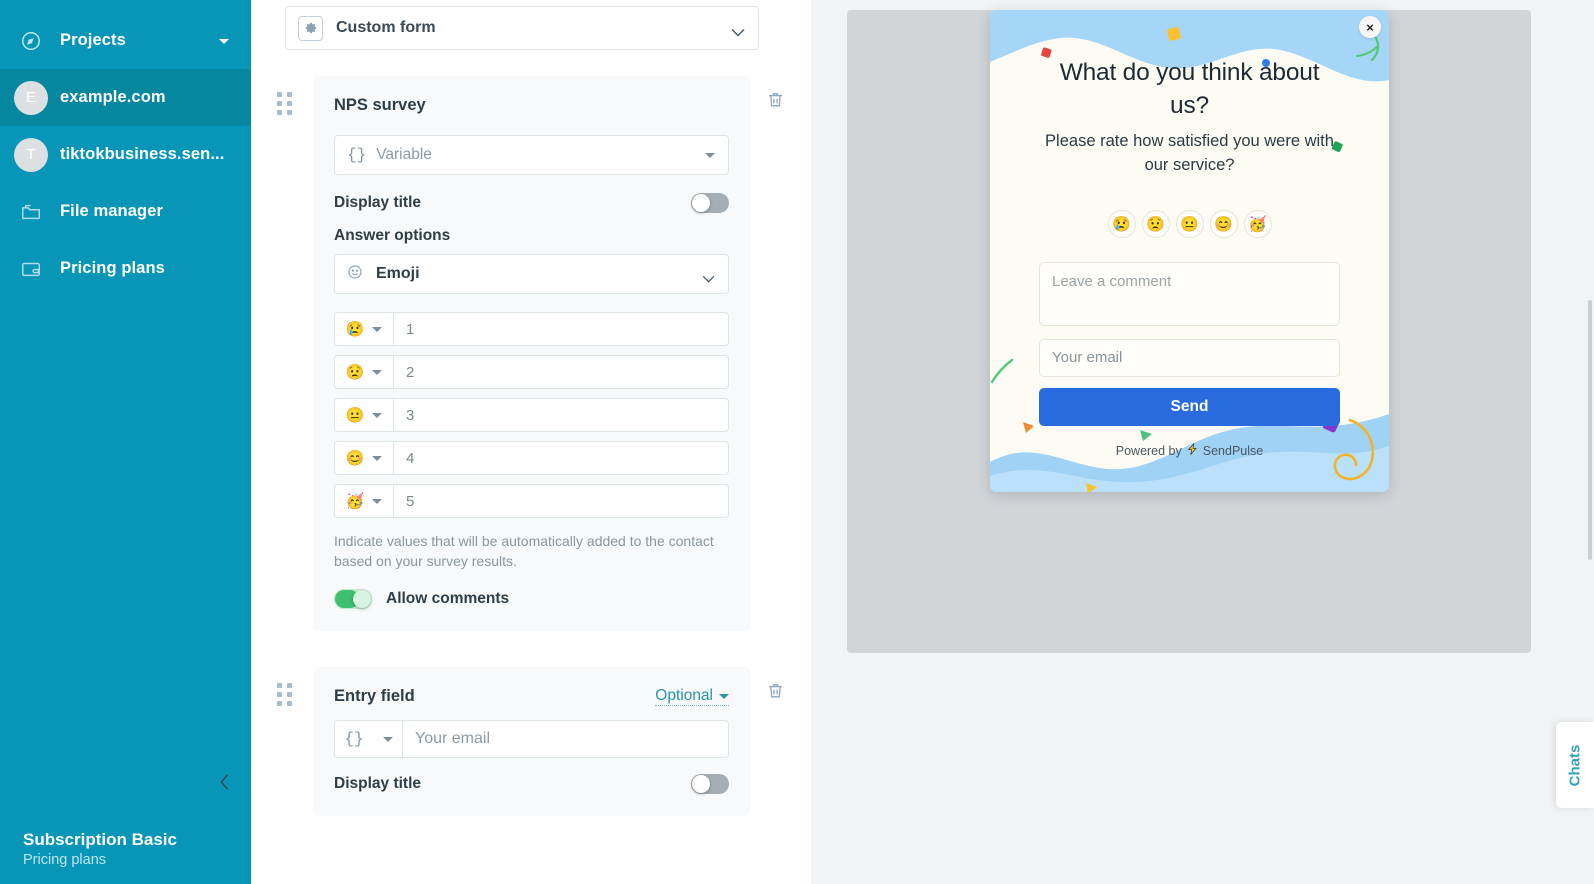  Describe the element at coordinates (710, 784) in the screenshot. I see `entry-display-title-toggle` at that location.